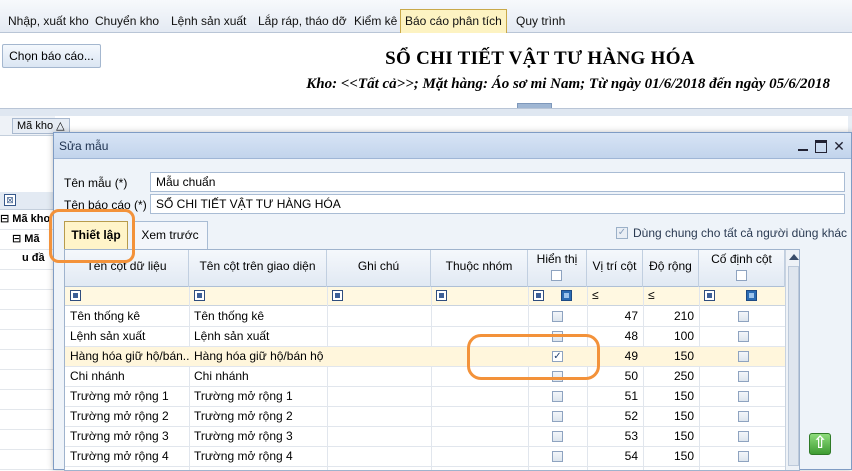 The width and height of the screenshot is (852, 471). What do you see at coordinates (742, 268) in the screenshot?
I see `col-header-fixed: Cố định cột` at bounding box center [742, 268].